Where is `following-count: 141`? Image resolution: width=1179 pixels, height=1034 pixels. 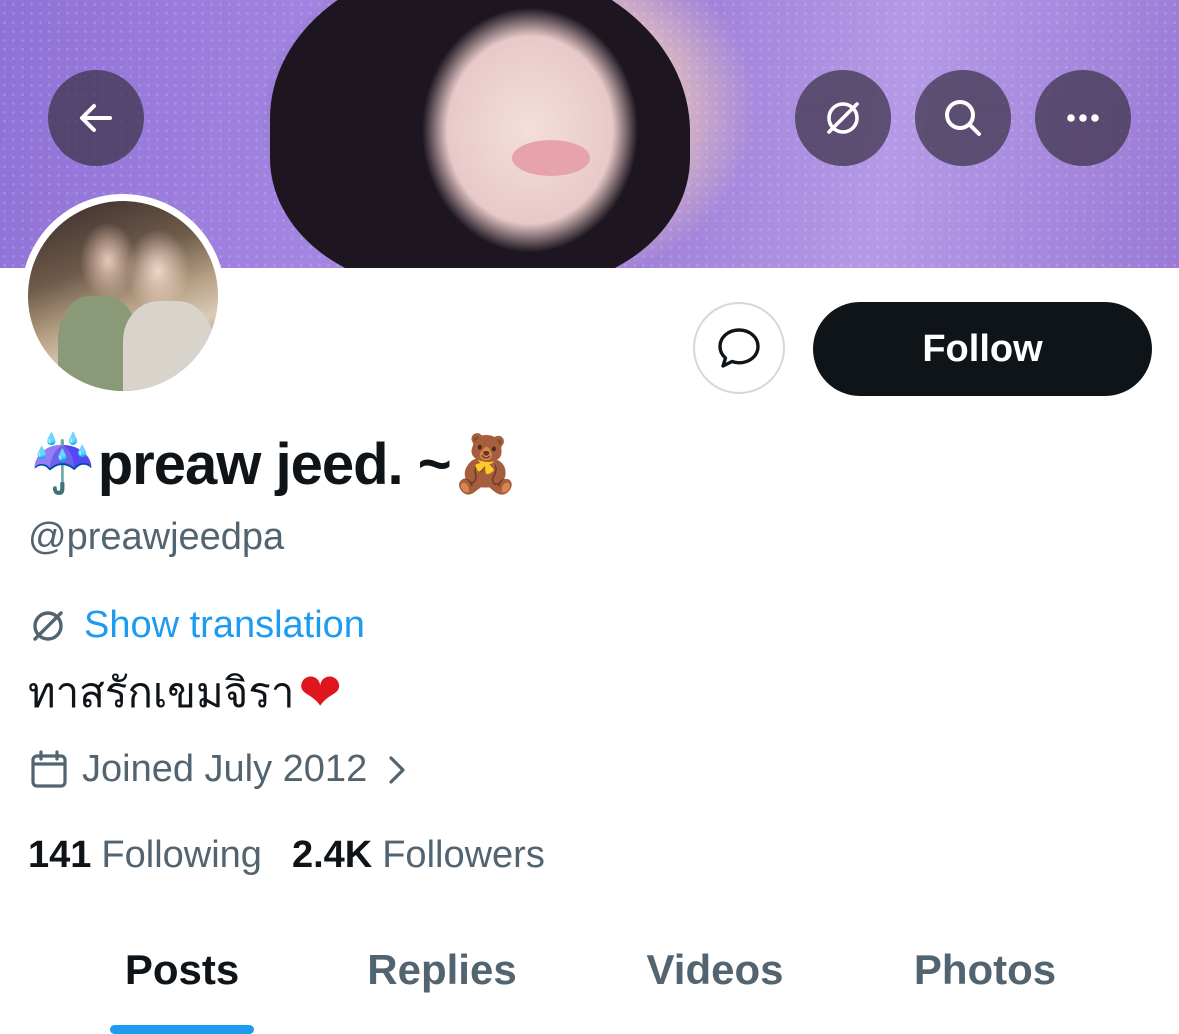 following-count: 141 is located at coordinates (60, 855).